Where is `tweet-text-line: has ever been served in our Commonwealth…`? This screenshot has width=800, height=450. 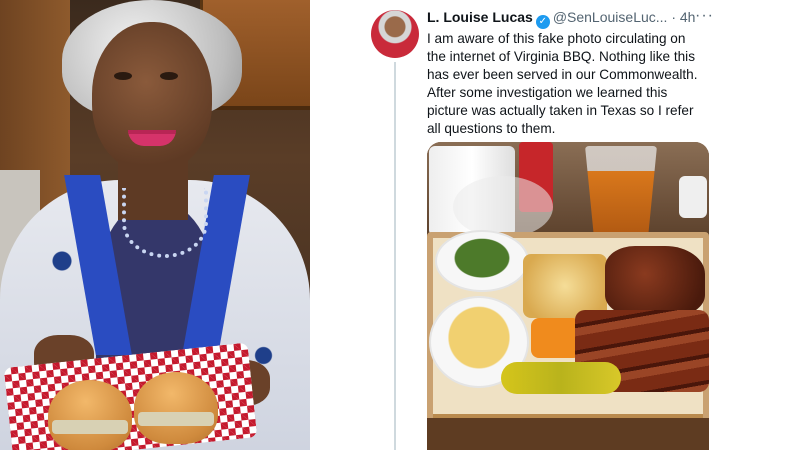 tweet-text-line: has ever been served in our Commonwealth… is located at coordinates (562, 74).